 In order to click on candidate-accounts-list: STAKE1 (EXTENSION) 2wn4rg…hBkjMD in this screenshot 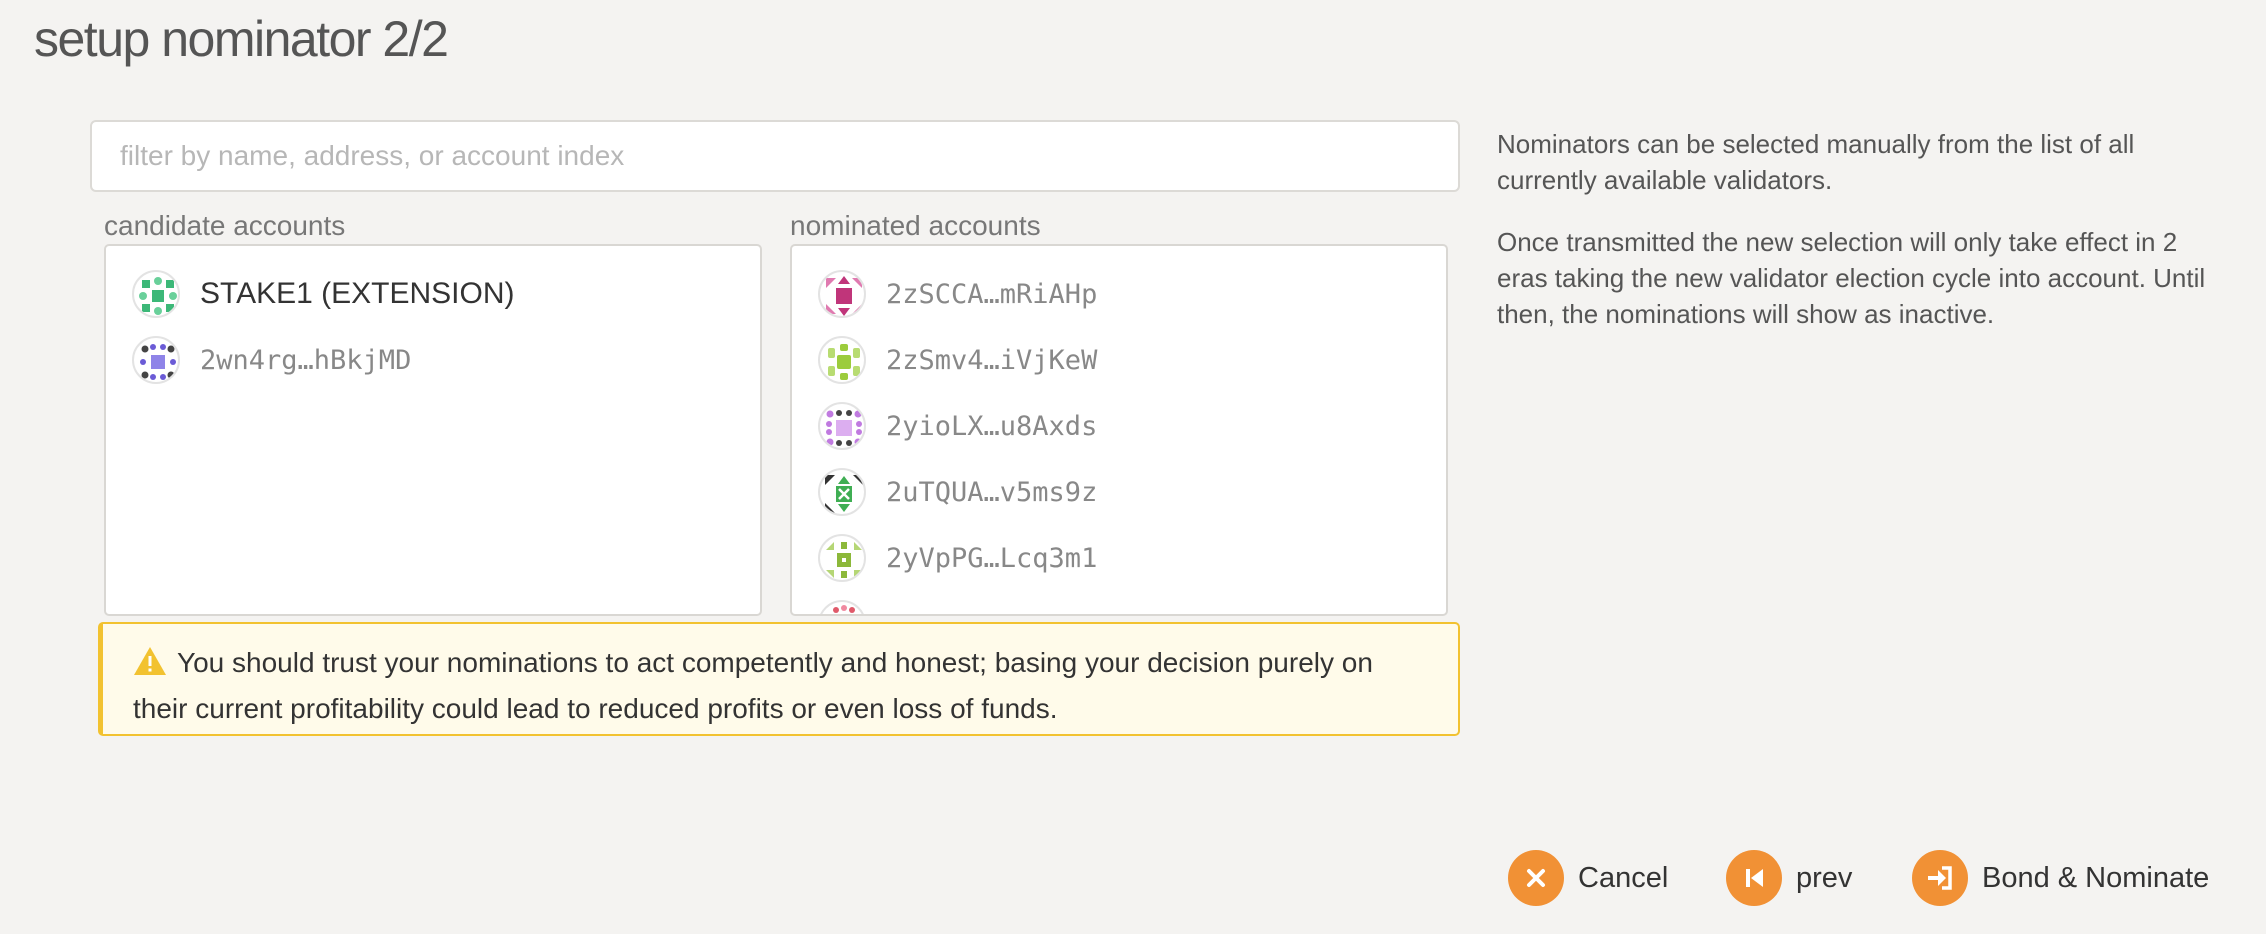, I will do `click(433, 430)`.